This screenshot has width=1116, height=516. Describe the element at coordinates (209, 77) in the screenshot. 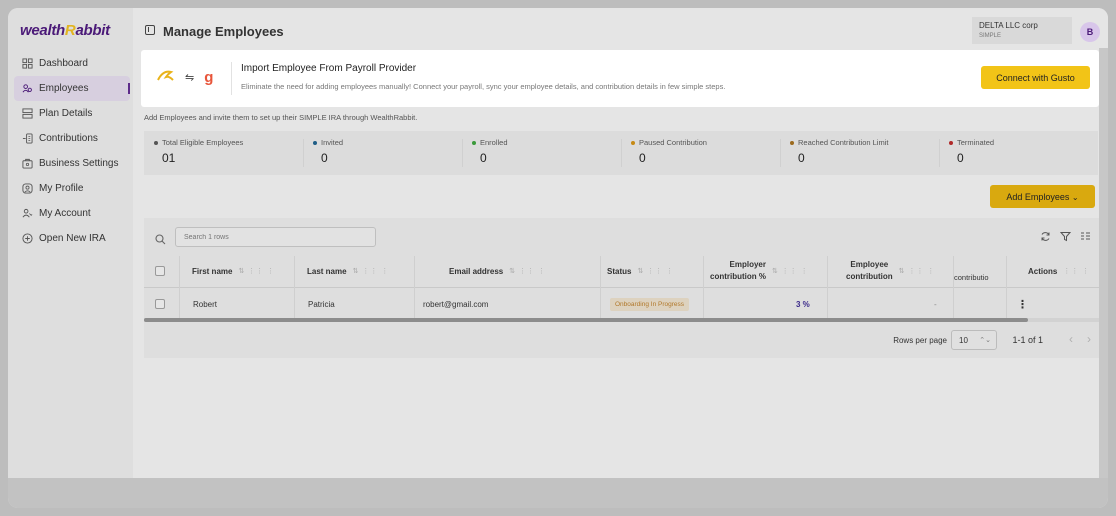

I see `gusto-logo-icon: g` at that location.